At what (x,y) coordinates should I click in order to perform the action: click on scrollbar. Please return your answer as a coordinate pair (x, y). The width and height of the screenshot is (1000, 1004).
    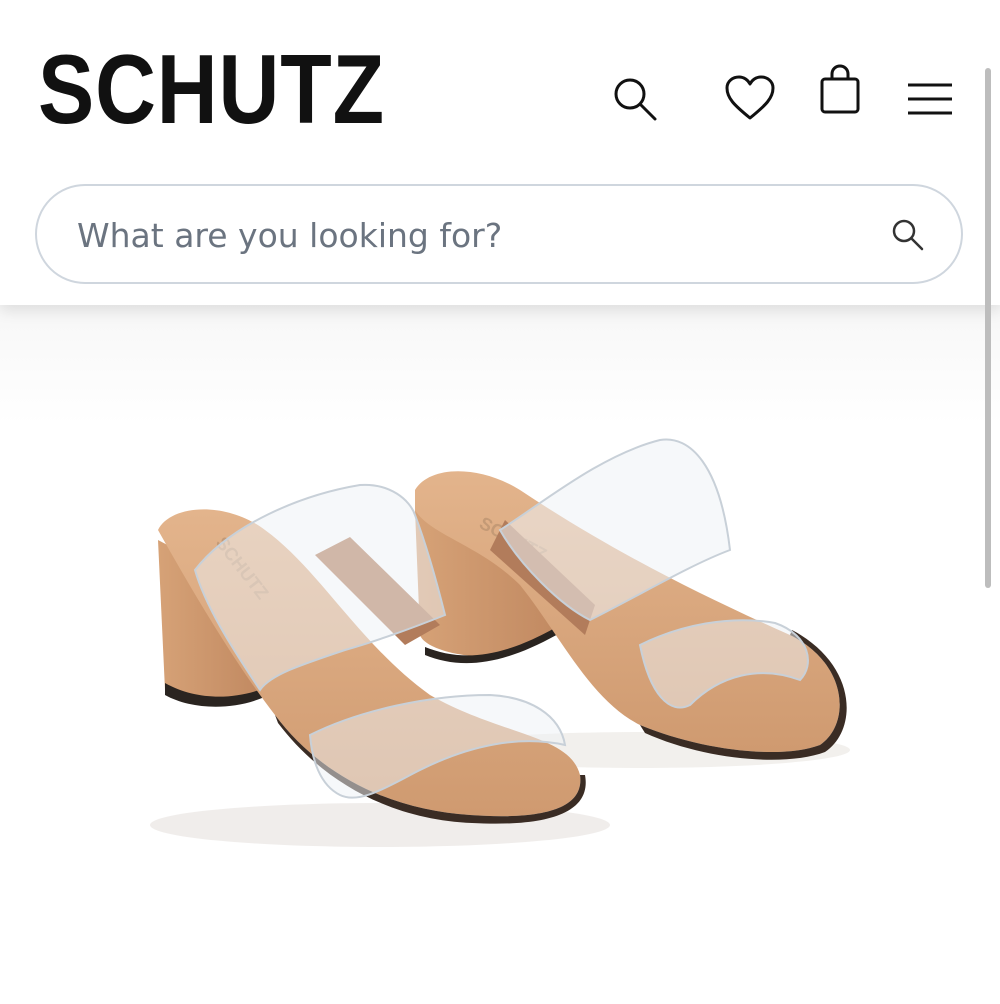
    Looking at the image, I should click on (988, 328).